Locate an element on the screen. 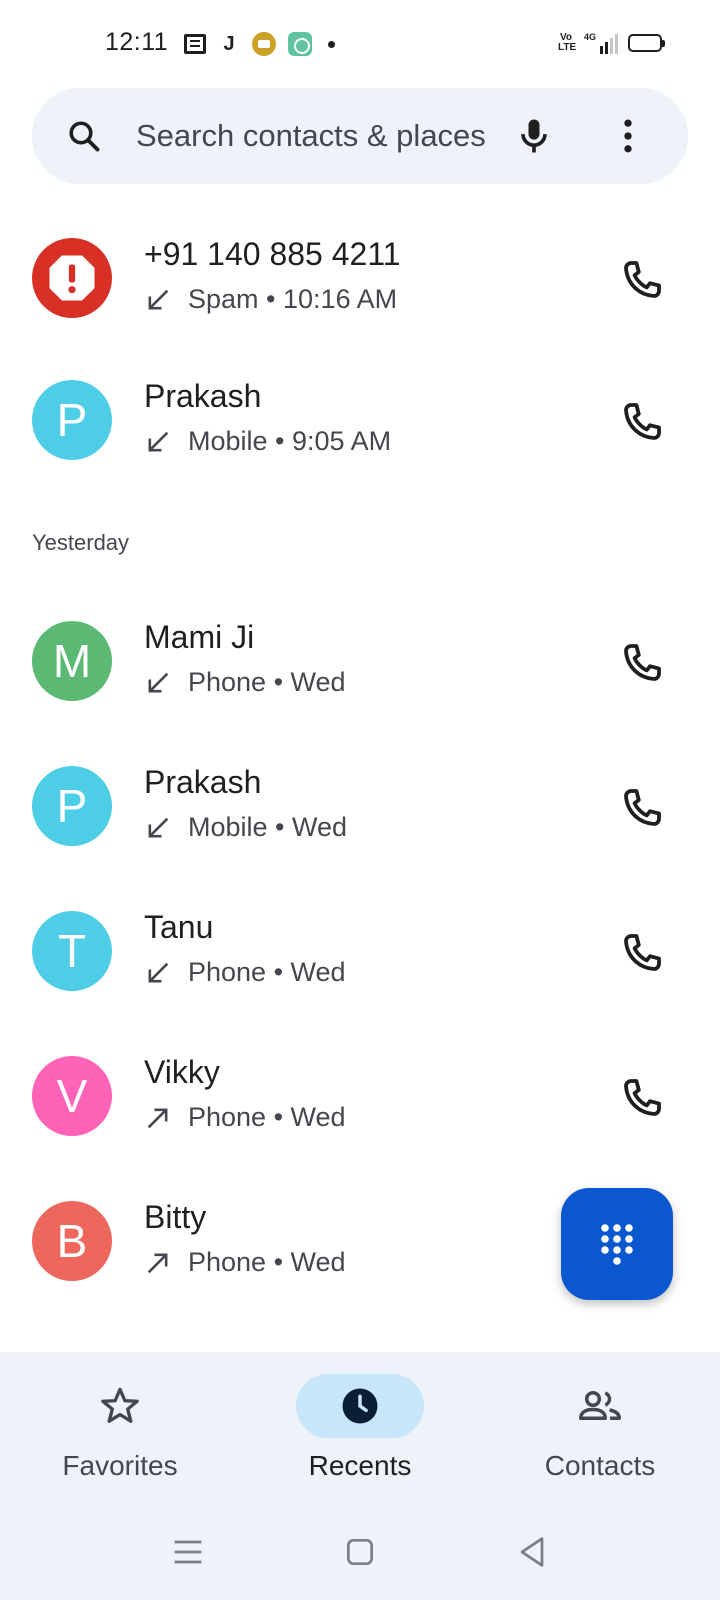 This screenshot has height=1600, width=720. call-time: 10:16 AM is located at coordinates (340, 299).